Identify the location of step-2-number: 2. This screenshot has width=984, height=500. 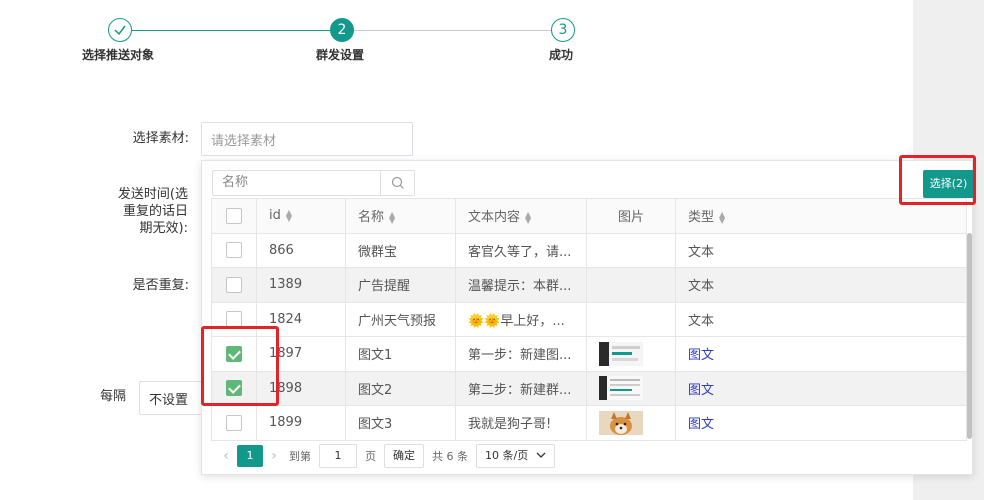
(342, 30).